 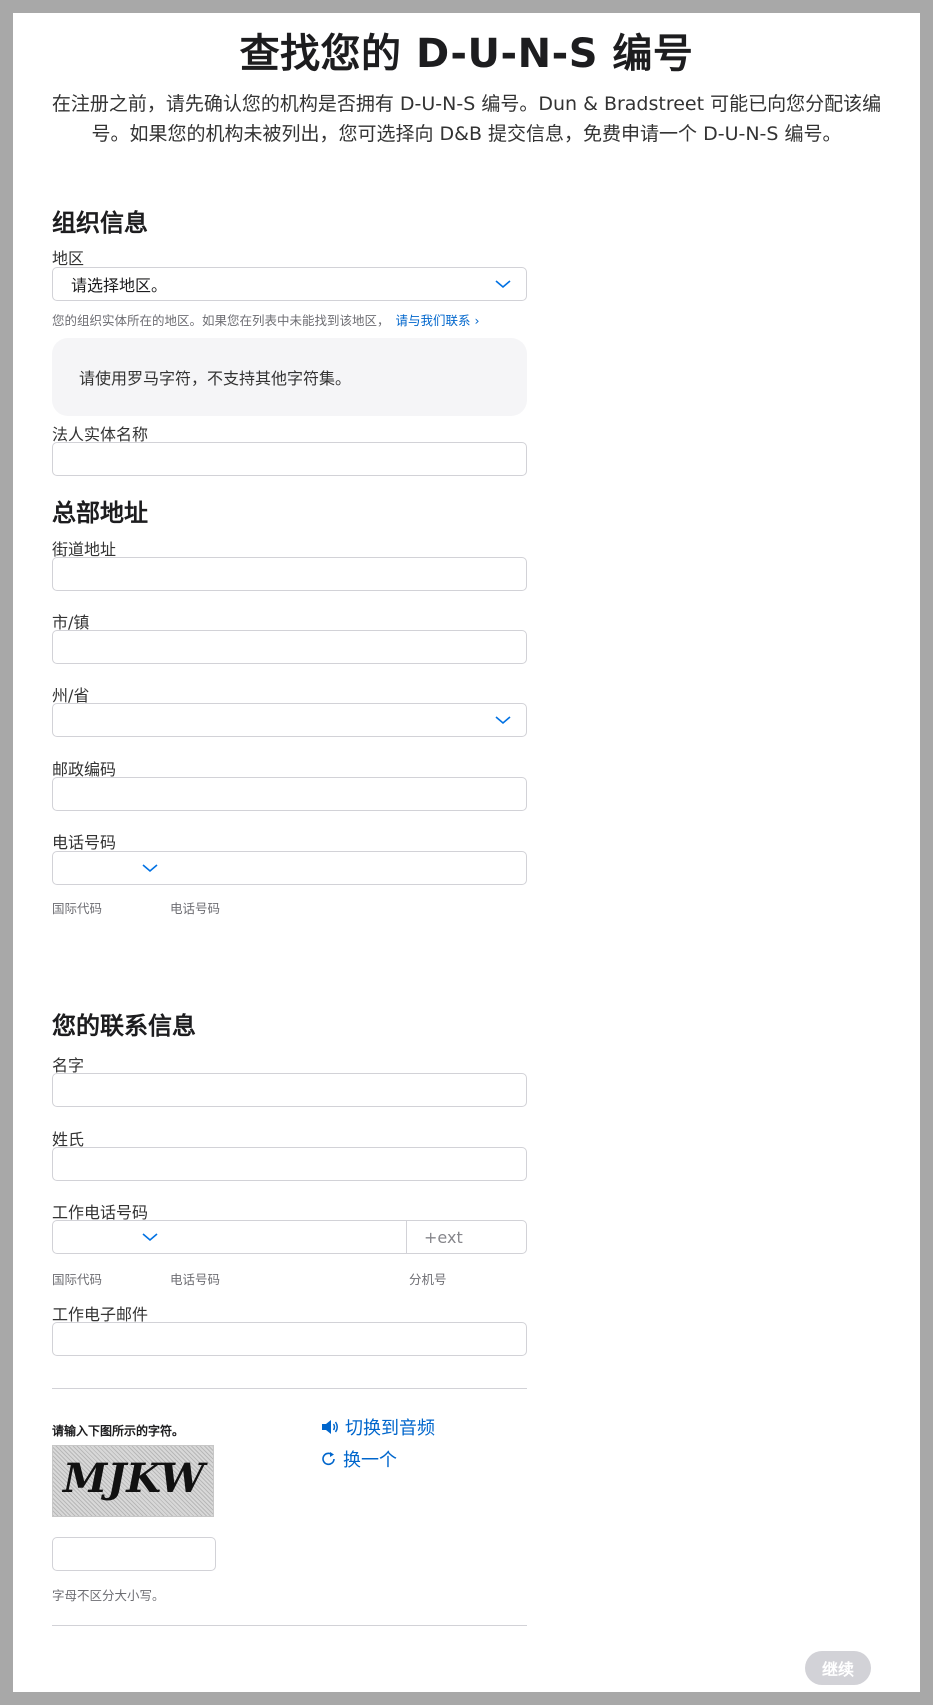 I want to click on captcha-glyphs: MJKW, so click(x=135, y=1478).